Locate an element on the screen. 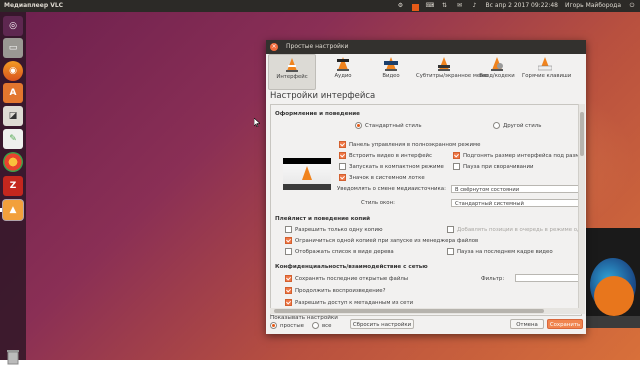  window-style-label: Стиль окон: is located at coordinates (378, 203).